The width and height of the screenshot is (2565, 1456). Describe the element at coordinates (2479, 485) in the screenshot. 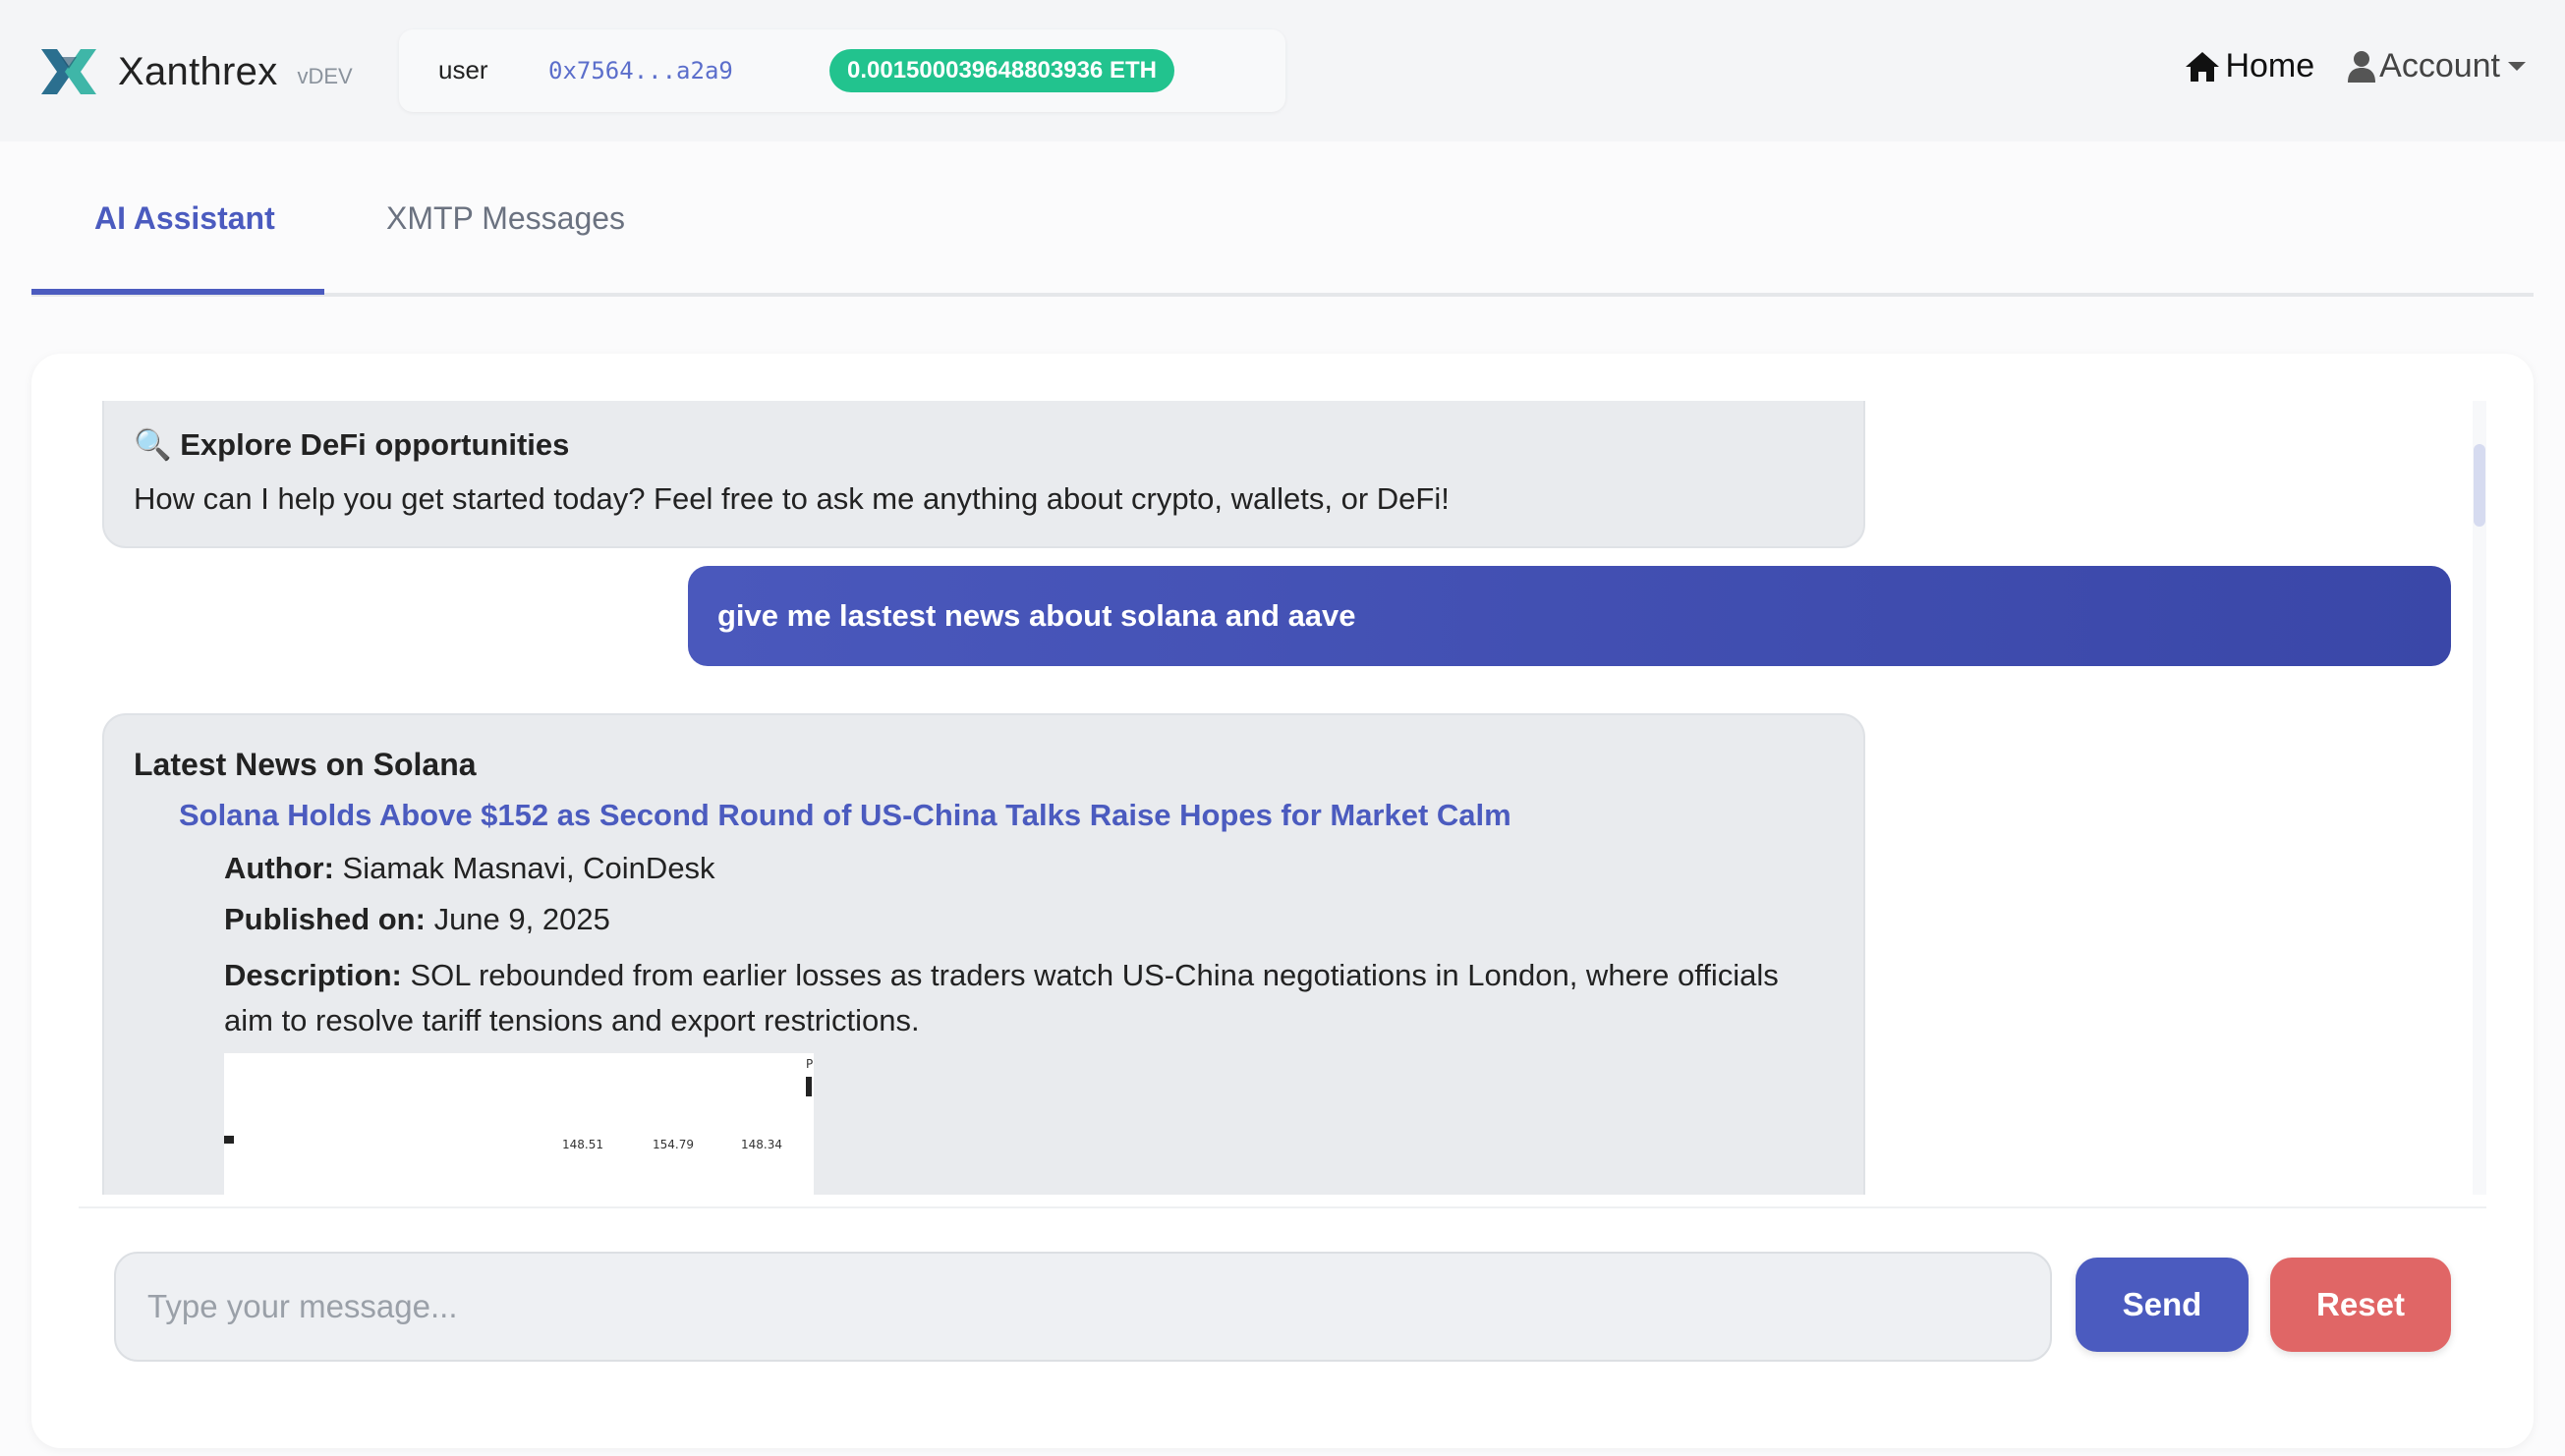

I see `chat-scrollbar-thumb` at that location.